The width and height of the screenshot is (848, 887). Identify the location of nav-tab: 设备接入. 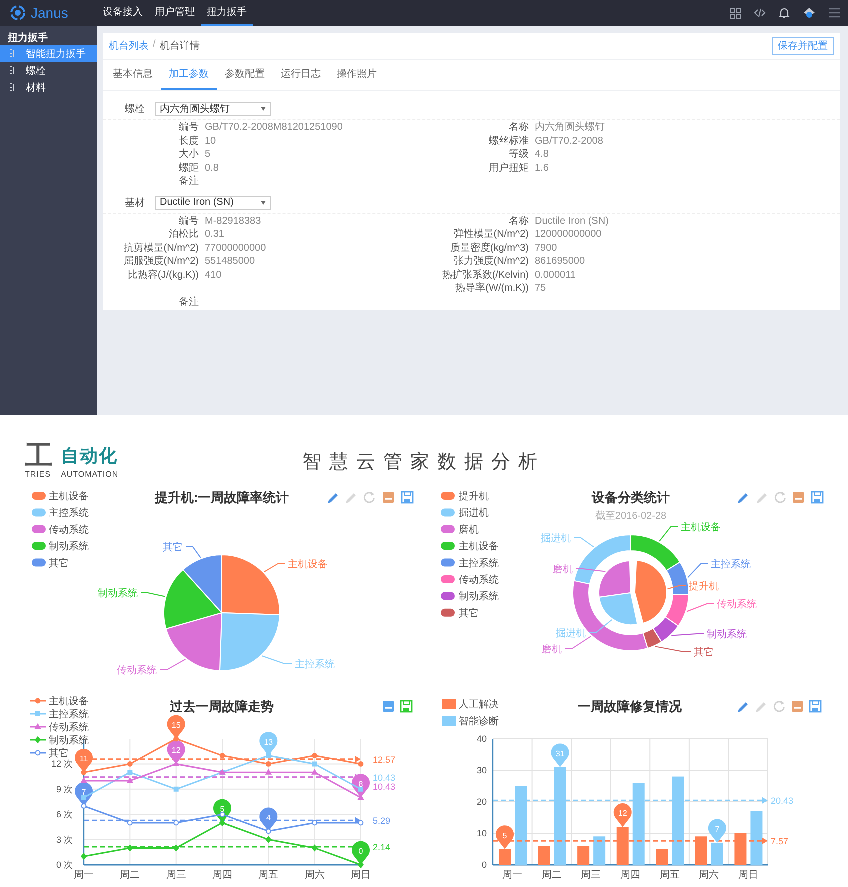
(123, 13).